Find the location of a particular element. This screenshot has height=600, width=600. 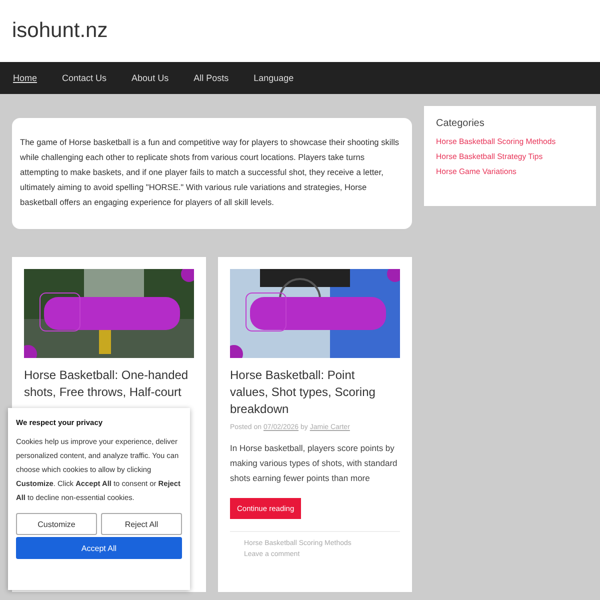

nav-link: Language is located at coordinates (274, 78).